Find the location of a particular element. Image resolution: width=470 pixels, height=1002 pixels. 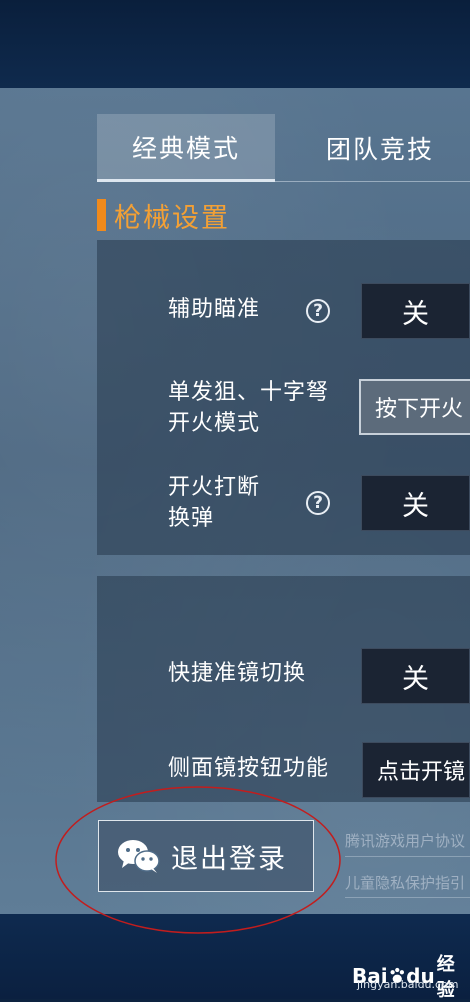

quick-scope-value: 关 is located at coordinates (415, 679).